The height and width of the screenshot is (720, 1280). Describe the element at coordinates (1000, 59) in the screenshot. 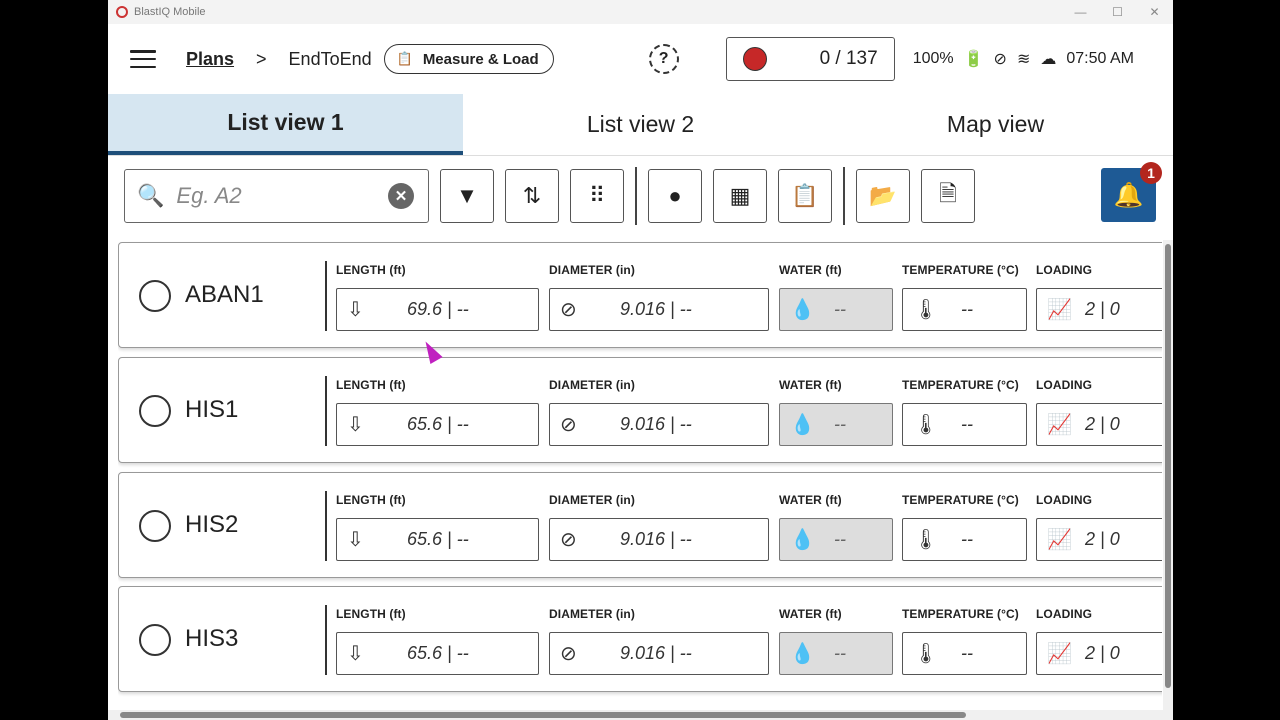

I see `gps-off-icon: ⊘` at that location.